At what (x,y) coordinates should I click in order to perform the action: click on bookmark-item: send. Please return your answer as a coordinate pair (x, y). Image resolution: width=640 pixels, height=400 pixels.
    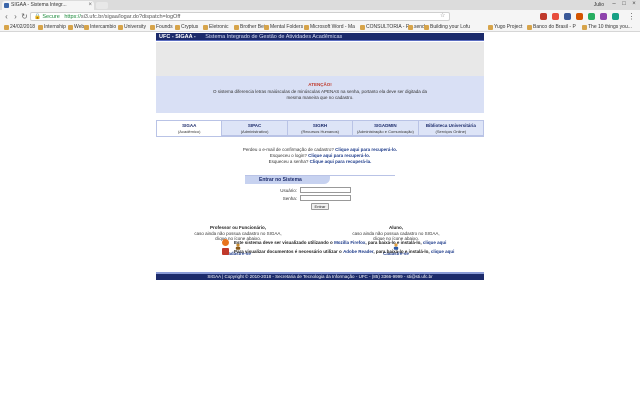
    Looking at the image, I should click on (416, 27).